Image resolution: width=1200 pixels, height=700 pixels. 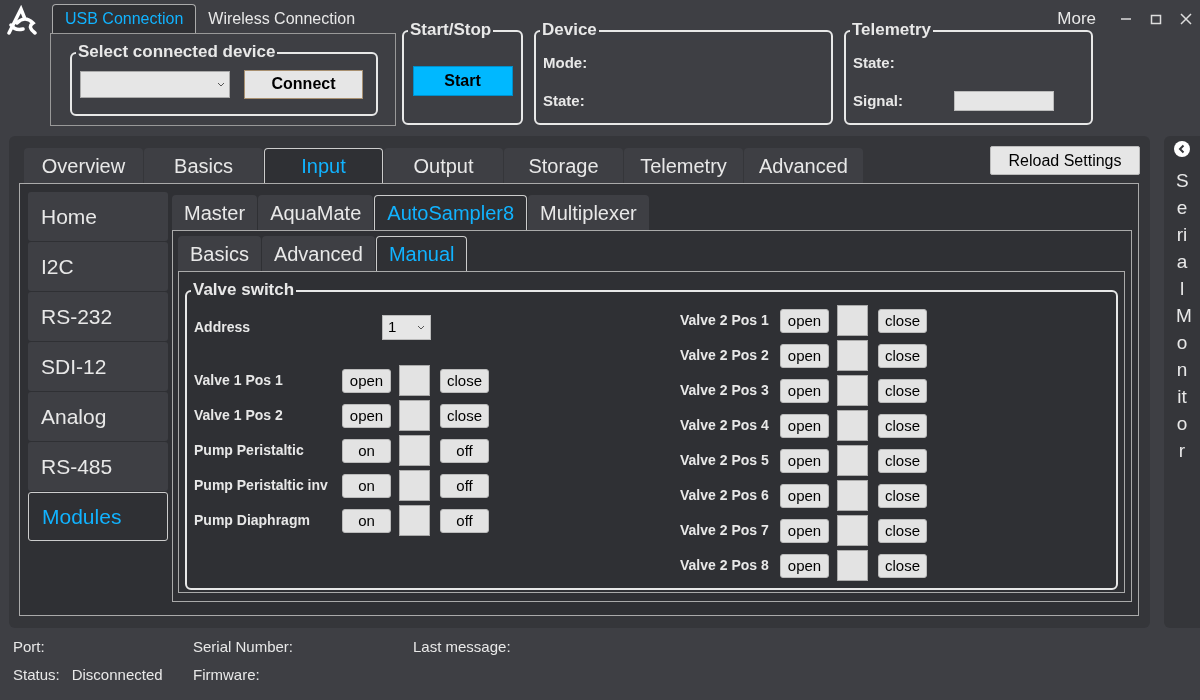 I want to click on reload-settings-button: Reload Settings, so click(x=1065, y=160).